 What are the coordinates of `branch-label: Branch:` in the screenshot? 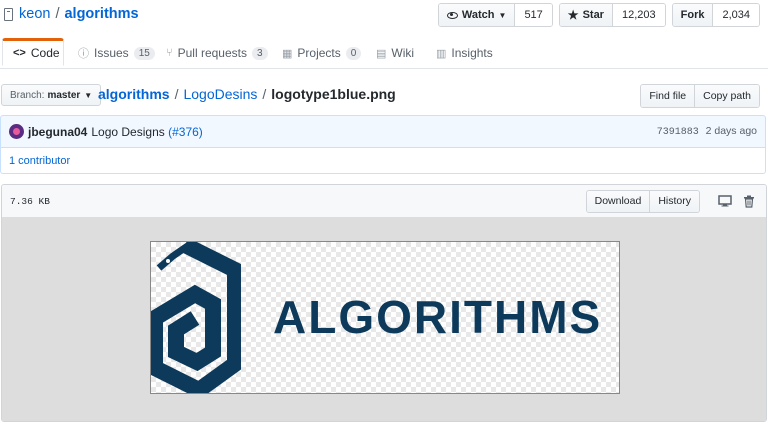 It's located at (27, 95).